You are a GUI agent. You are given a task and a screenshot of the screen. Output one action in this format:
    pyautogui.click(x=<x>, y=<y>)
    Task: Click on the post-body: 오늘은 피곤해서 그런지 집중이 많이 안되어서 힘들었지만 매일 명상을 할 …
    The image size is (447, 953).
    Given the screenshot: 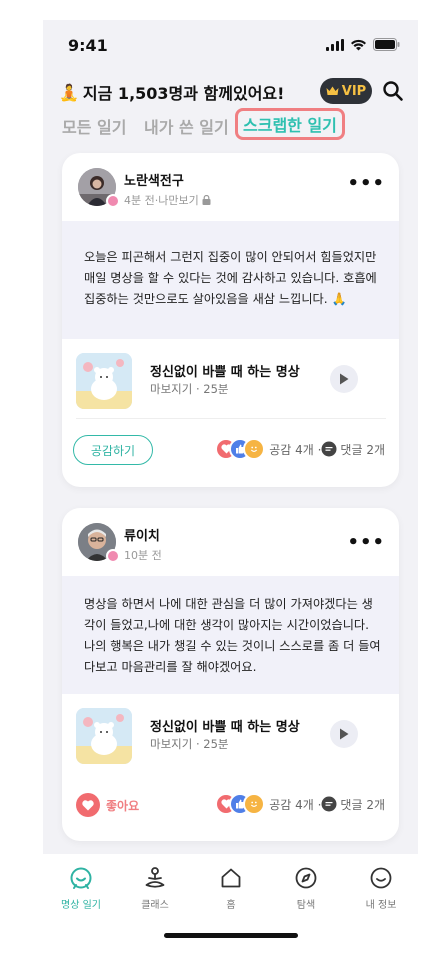 What is the action you would take?
    pyautogui.click(x=230, y=280)
    